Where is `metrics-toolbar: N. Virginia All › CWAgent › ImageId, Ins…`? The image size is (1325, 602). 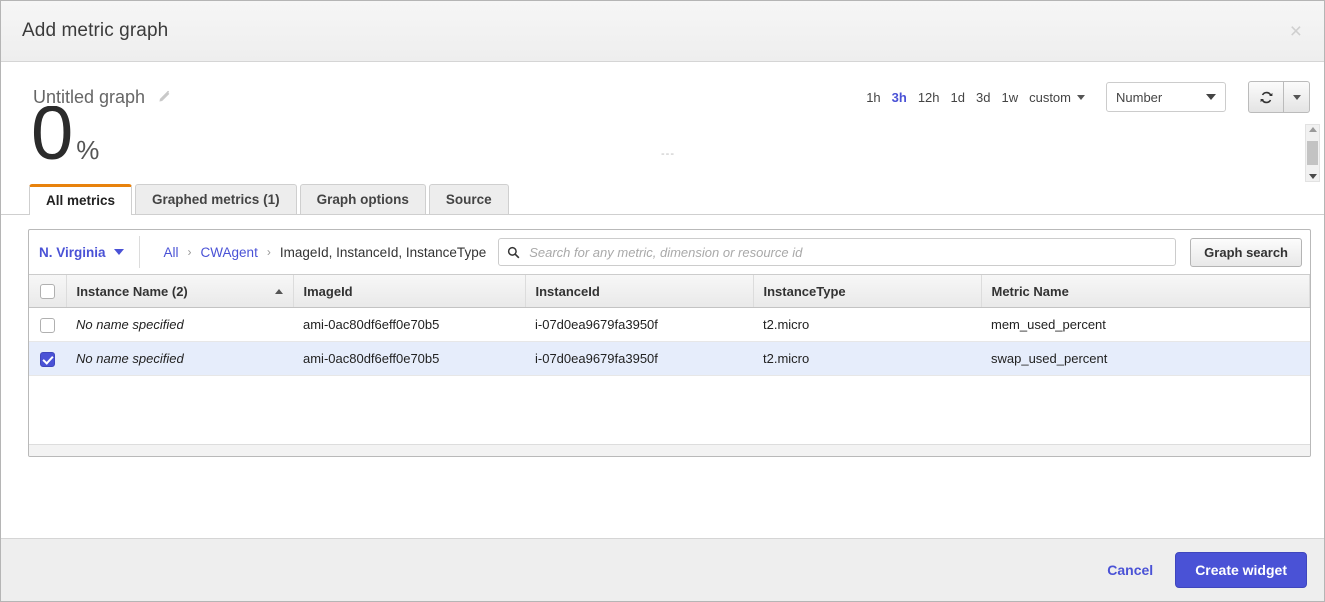 metrics-toolbar: N. Virginia All › CWAgent › ImageId, Ins… is located at coordinates (669, 252).